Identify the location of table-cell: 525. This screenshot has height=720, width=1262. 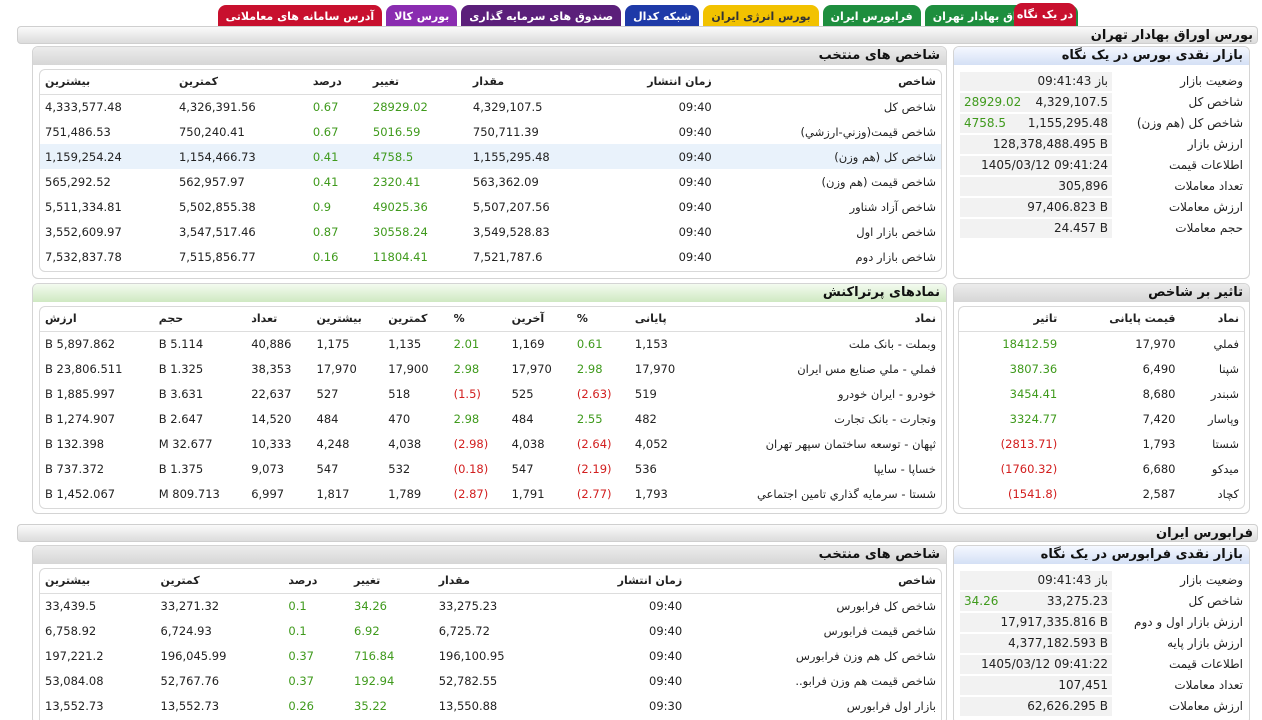
(522, 393).